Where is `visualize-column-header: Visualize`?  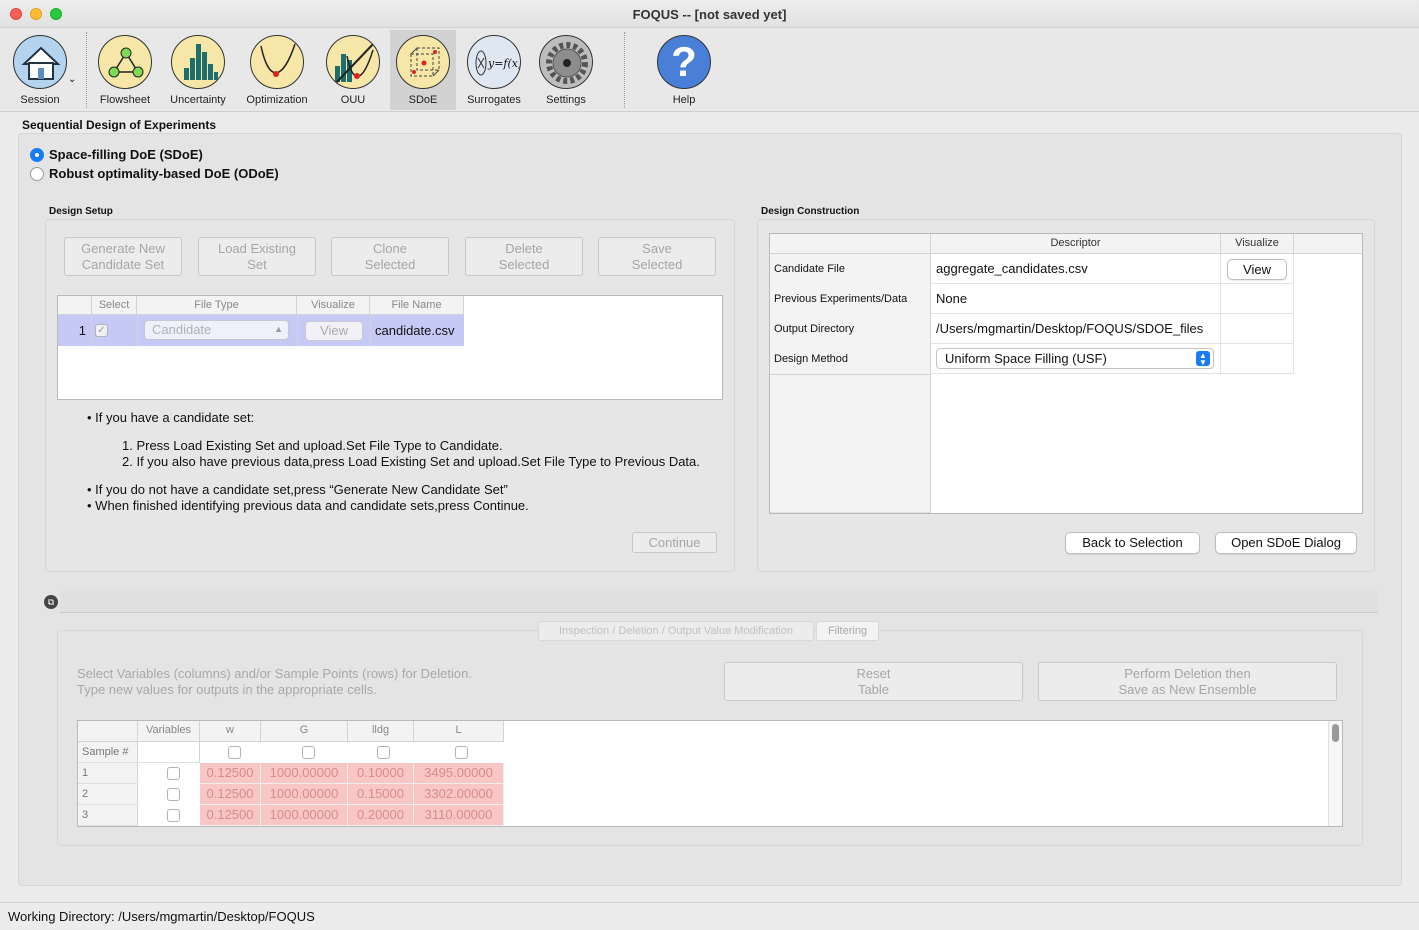 visualize-column-header: Visualize is located at coordinates (333, 305).